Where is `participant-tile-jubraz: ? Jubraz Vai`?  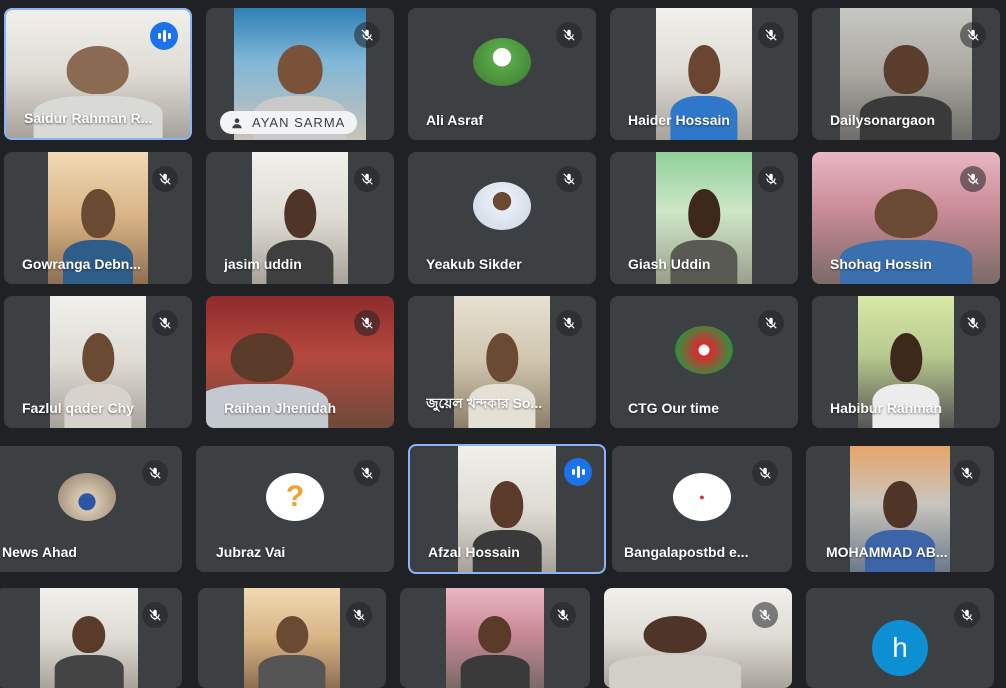 participant-tile-jubraz: ? Jubraz Vai is located at coordinates (295, 509).